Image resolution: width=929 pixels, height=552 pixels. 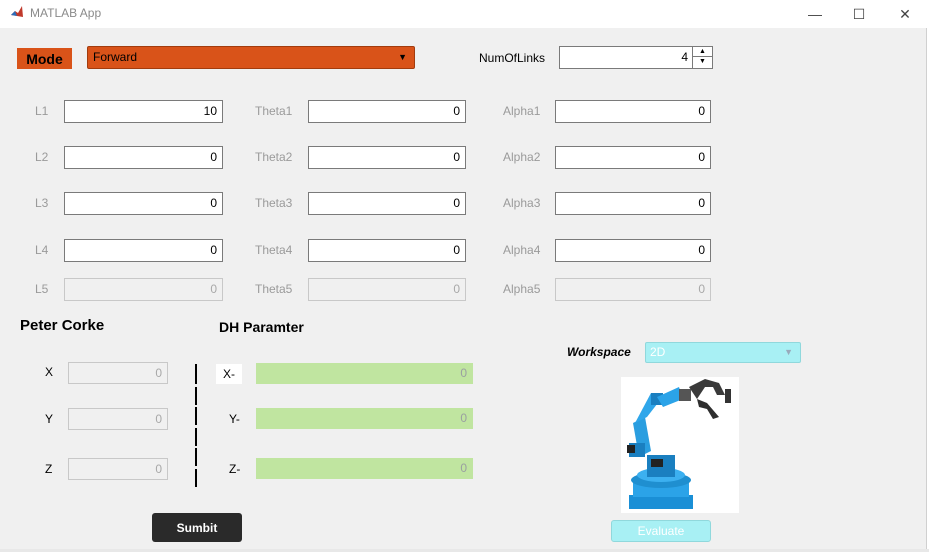 What do you see at coordinates (658, 352) in the screenshot?
I see `workspace-selected-value: 2D` at bounding box center [658, 352].